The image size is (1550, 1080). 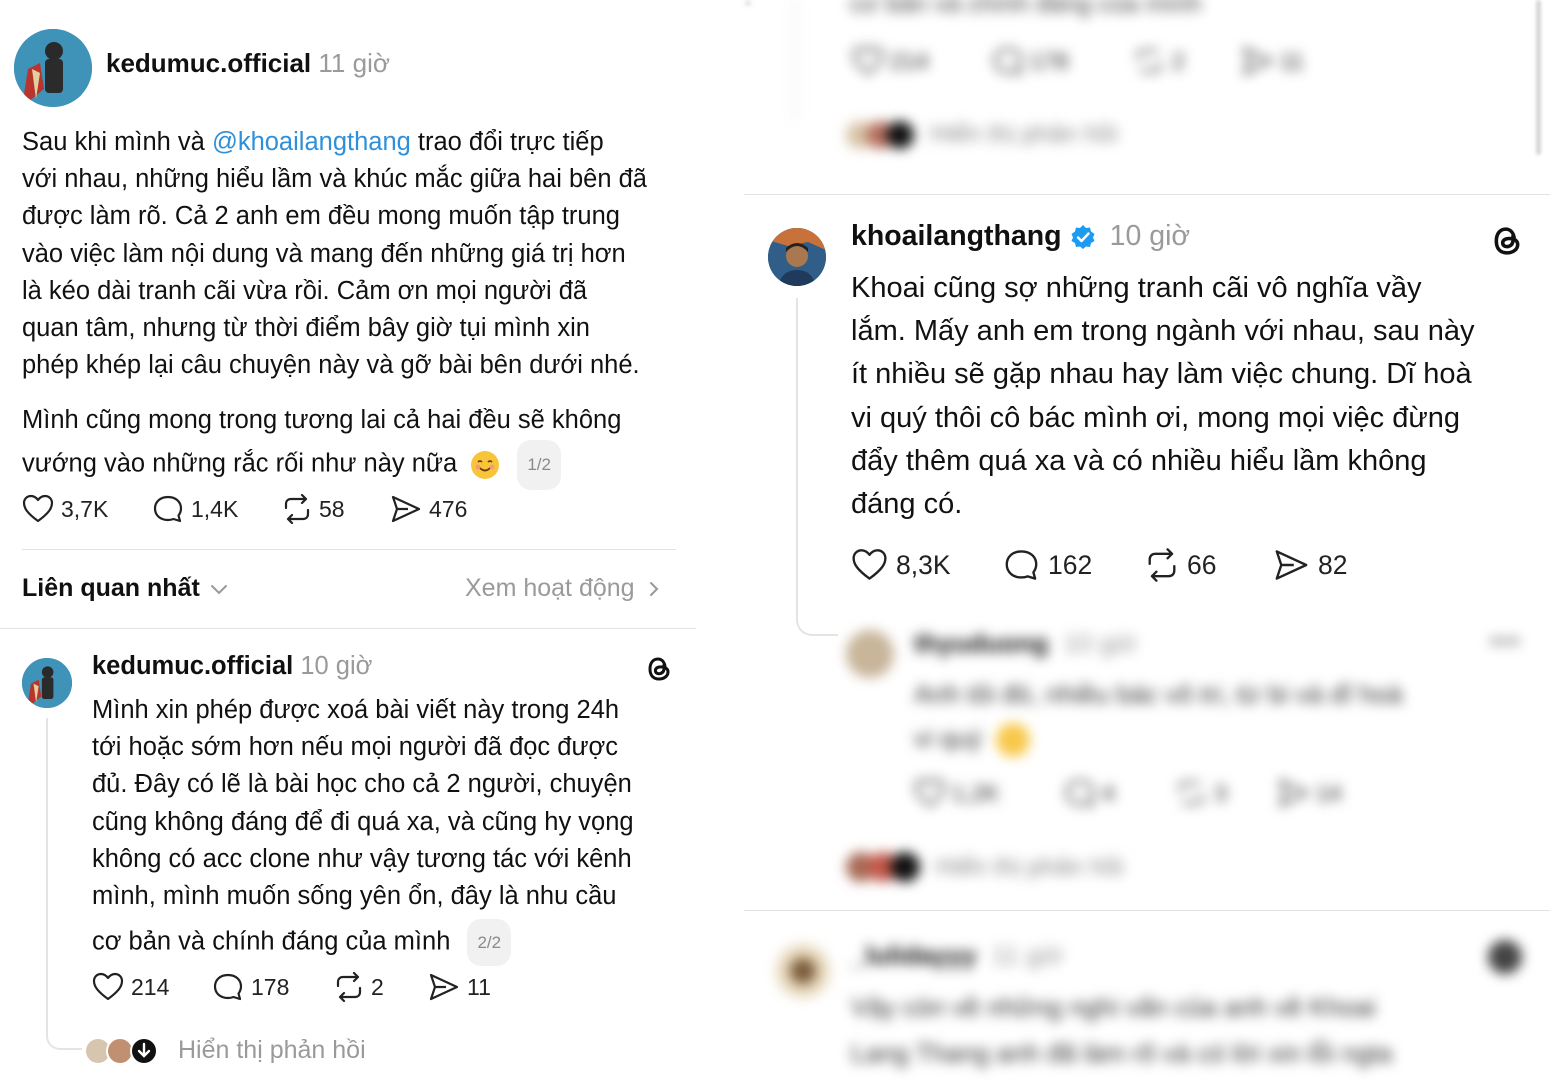 What do you see at coordinates (1187, 61) in the screenshot?
I see `repost-count: 2` at bounding box center [1187, 61].